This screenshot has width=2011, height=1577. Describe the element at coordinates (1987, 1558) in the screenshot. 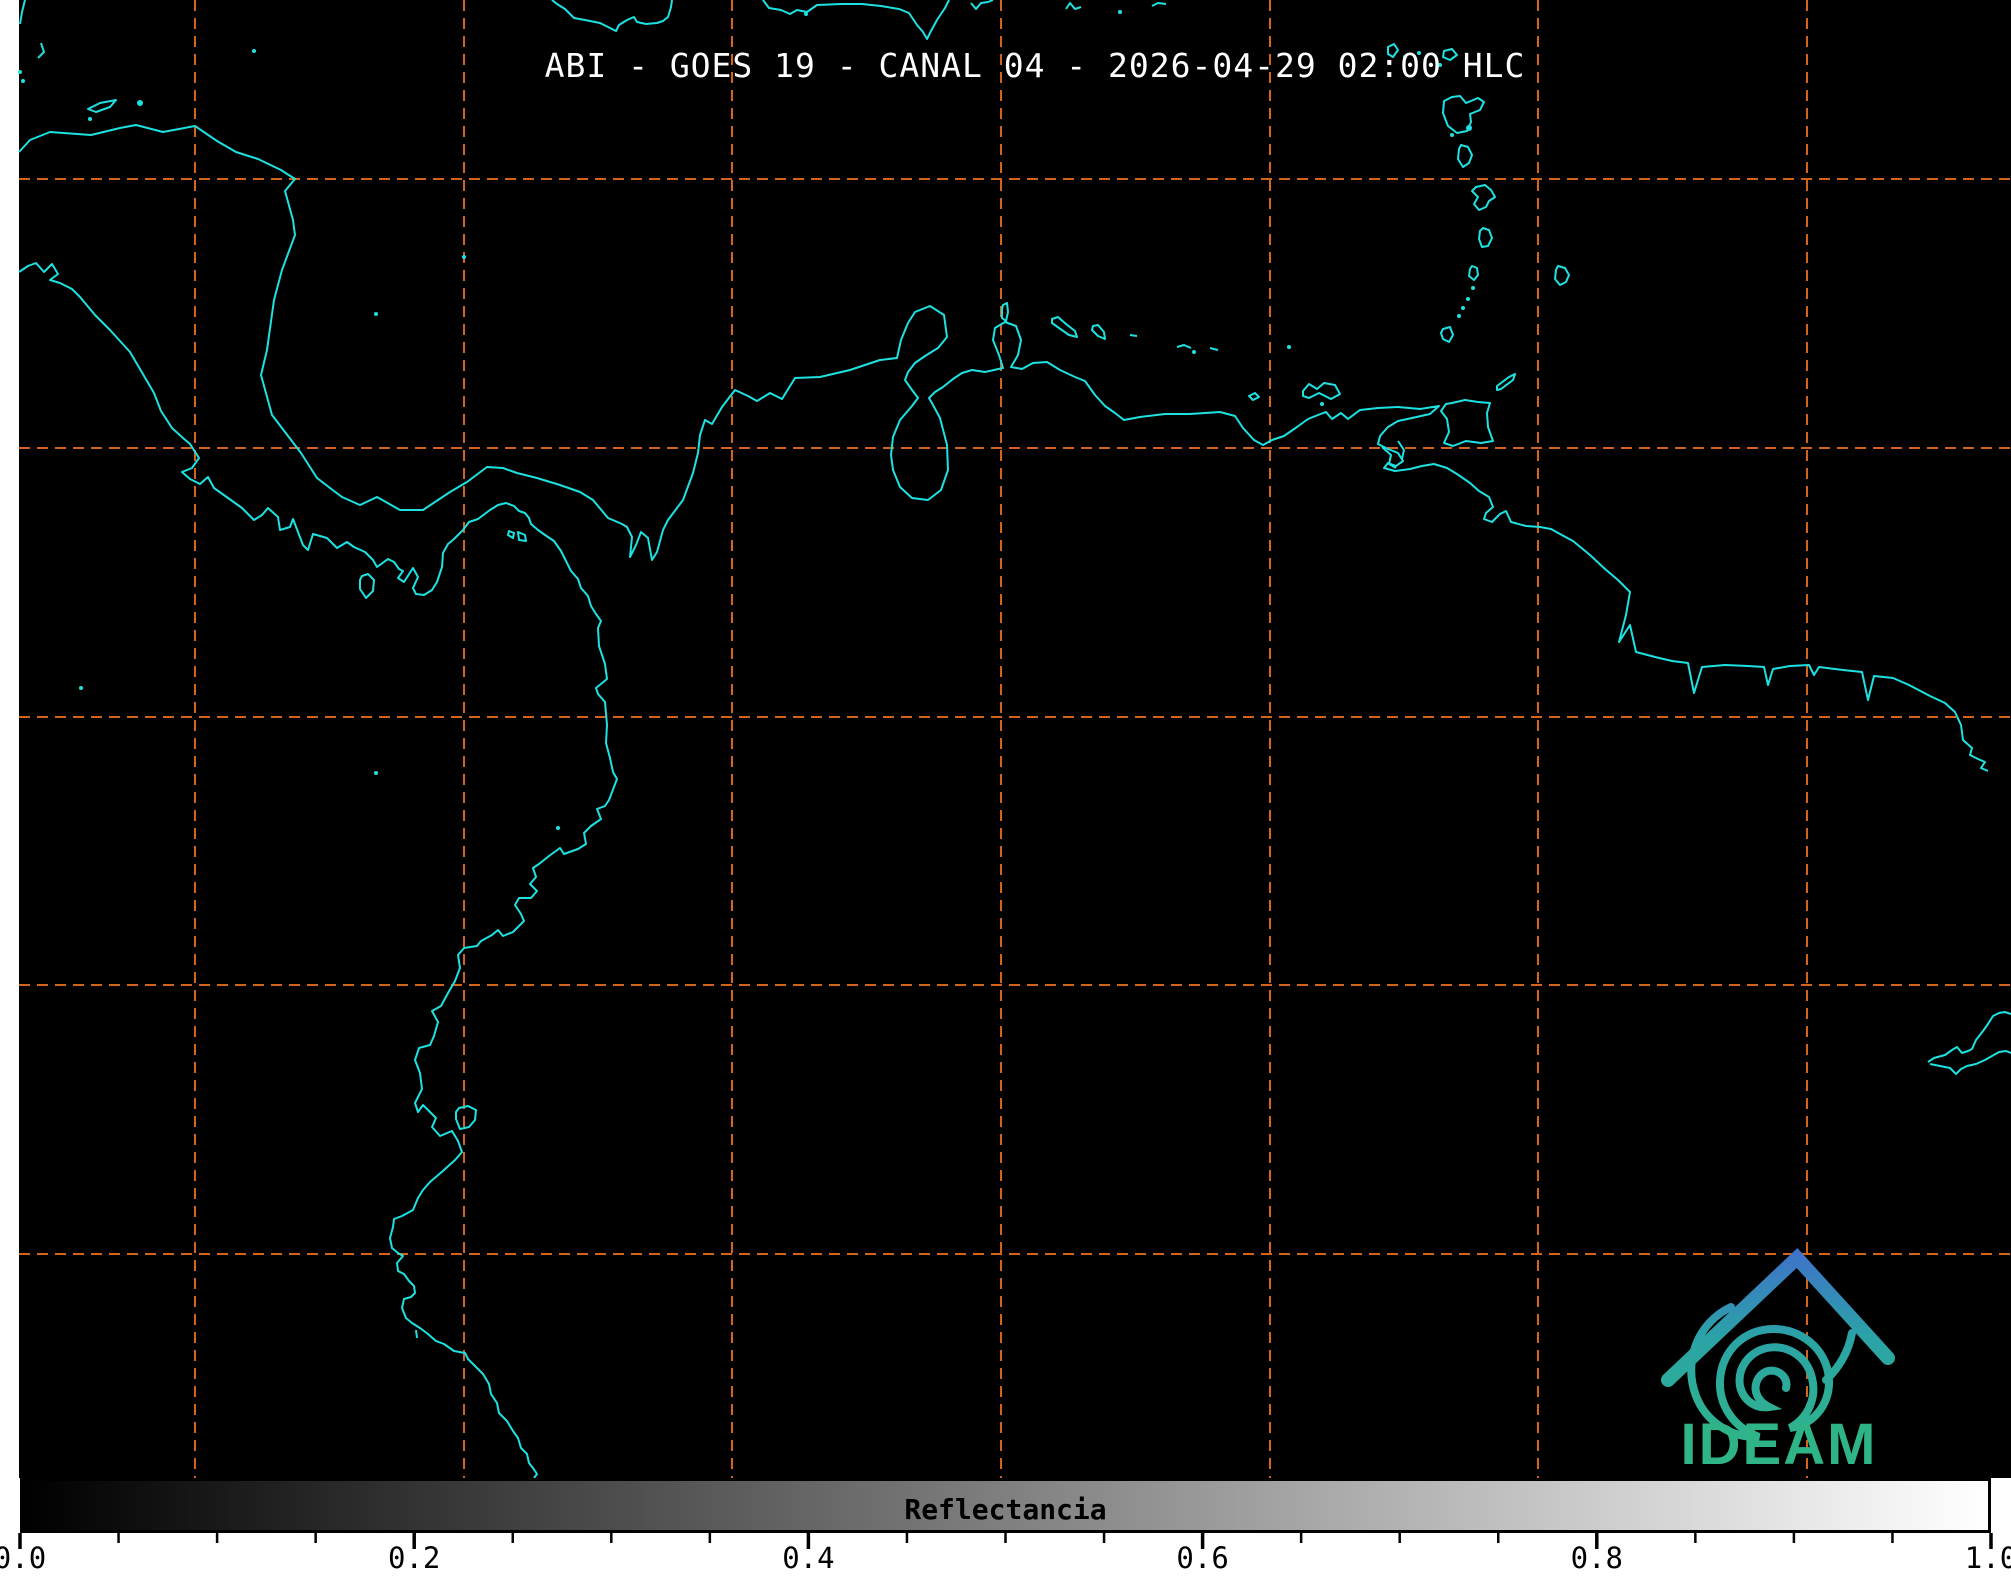

I see `colorbar-tick-label: 1.0` at that location.